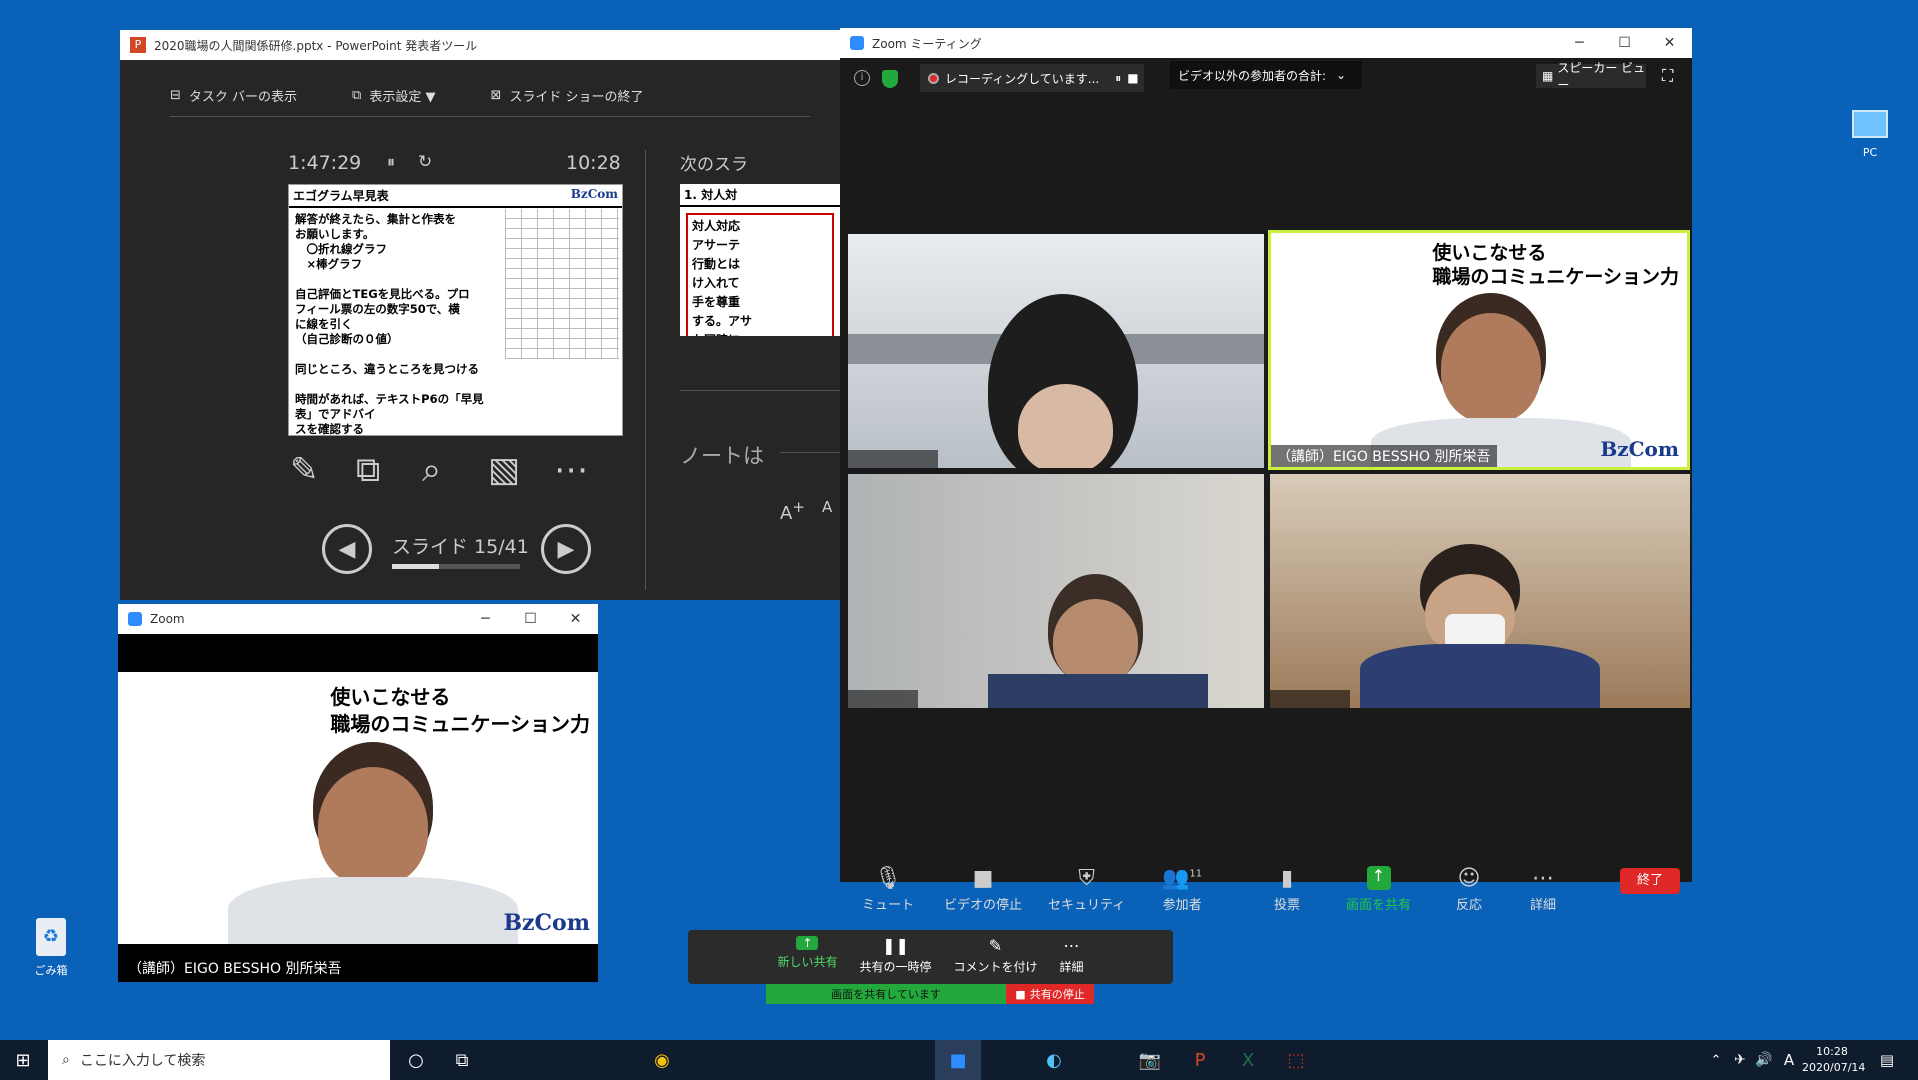 This screenshot has width=1918, height=1080. Describe the element at coordinates (341, 249) in the screenshot. I see `slide-line: 〇折れ線グラフ` at that location.